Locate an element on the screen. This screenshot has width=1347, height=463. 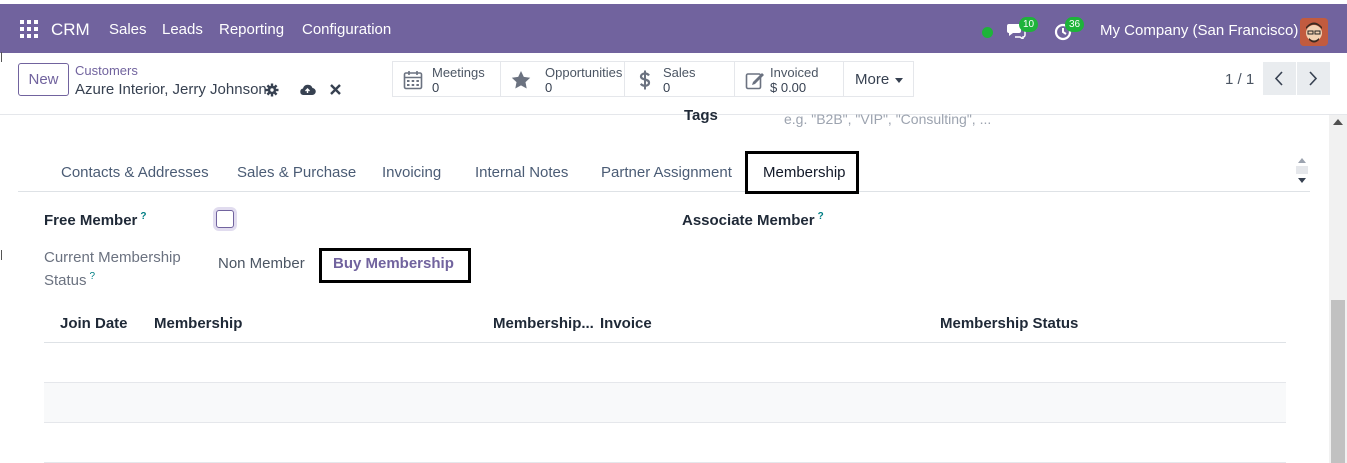
associate-member-text: Associate Member is located at coordinates (748, 220).